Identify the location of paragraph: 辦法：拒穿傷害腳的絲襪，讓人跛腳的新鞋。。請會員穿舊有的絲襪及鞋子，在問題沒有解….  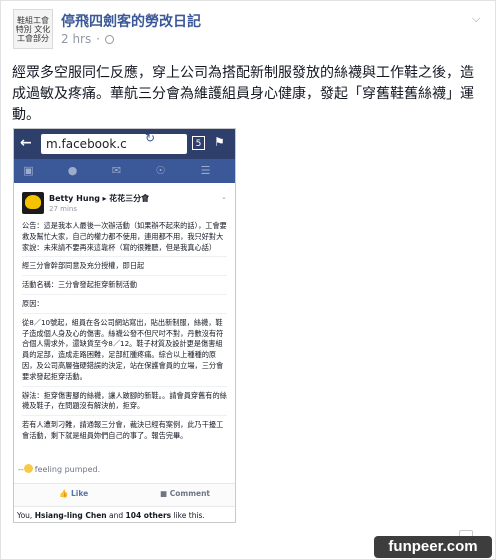
(124, 404).